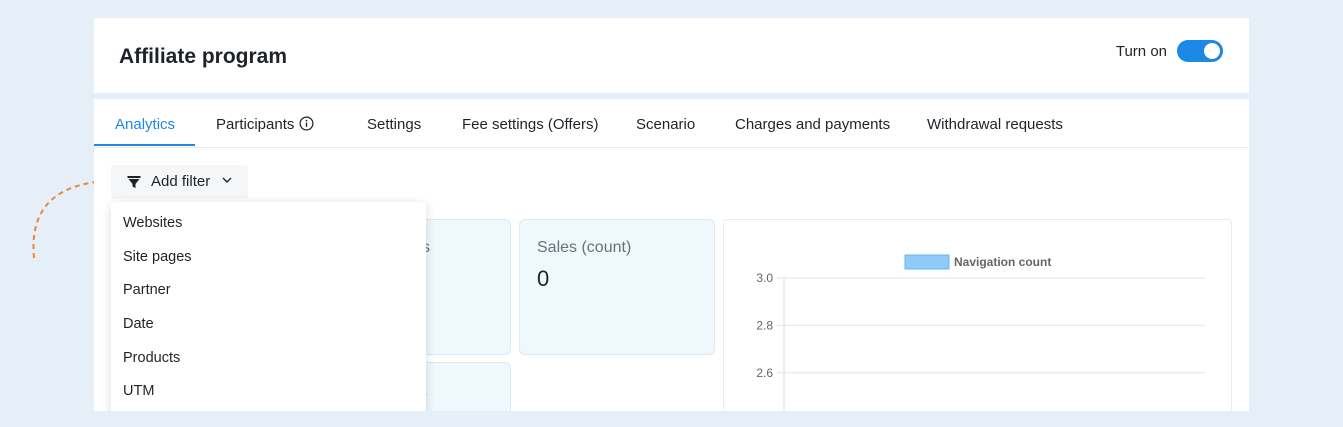  Describe the element at coordinates (1141, 51) in the screenshot. I see `toggle-label: Turn on` at that location.